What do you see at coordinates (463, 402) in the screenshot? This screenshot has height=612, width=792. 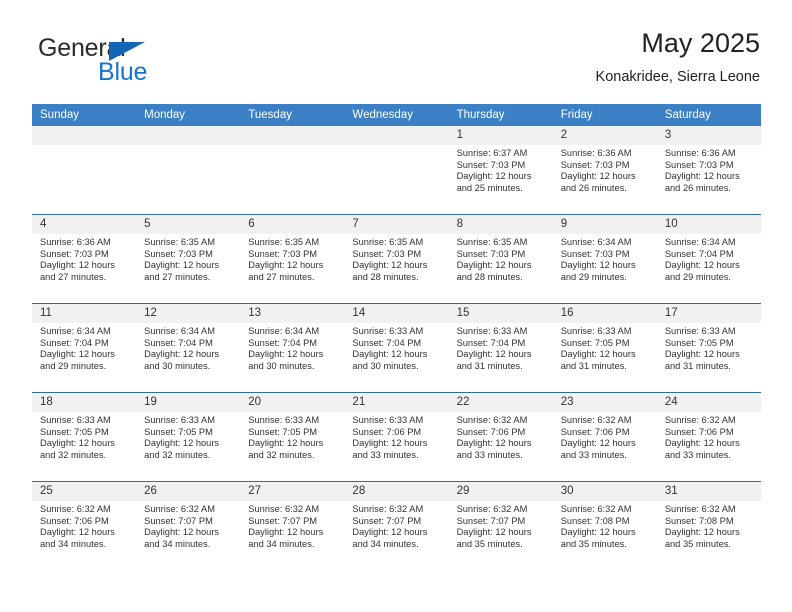 I see `day-number: 22` at bounding box center [463, 402].